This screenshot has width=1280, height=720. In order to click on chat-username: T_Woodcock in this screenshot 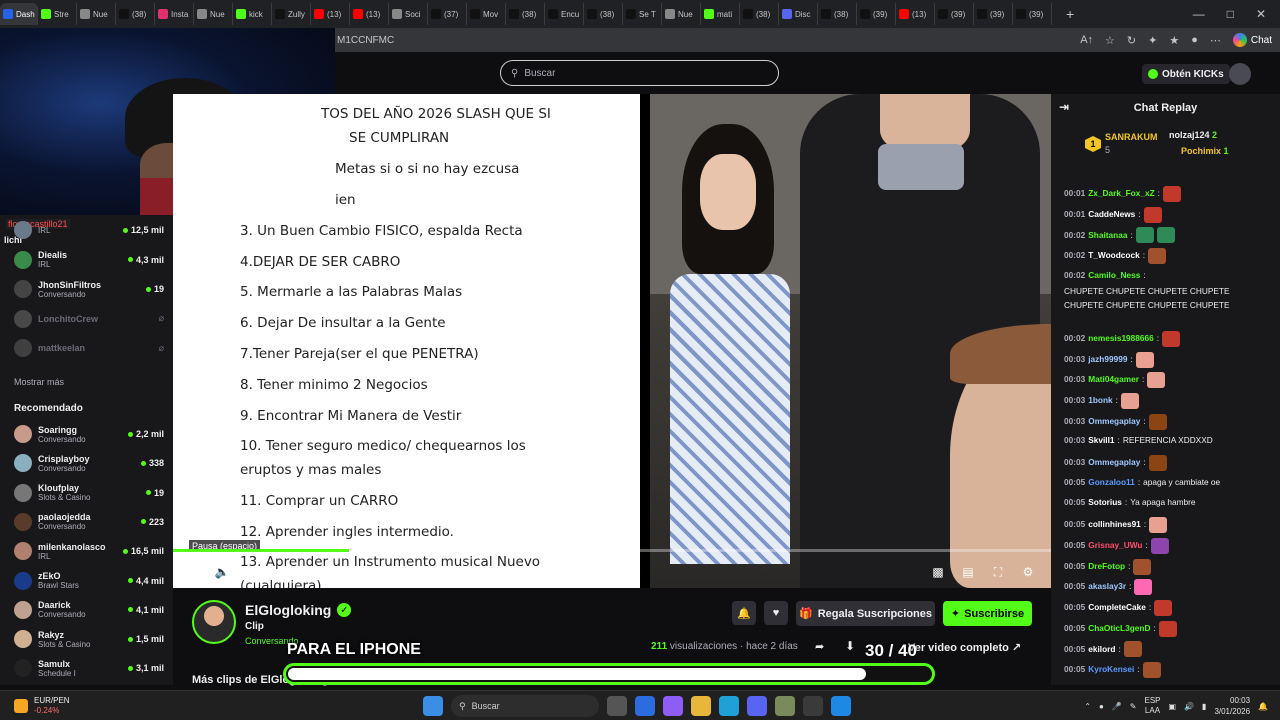, I will do `click(1113, 256)`.